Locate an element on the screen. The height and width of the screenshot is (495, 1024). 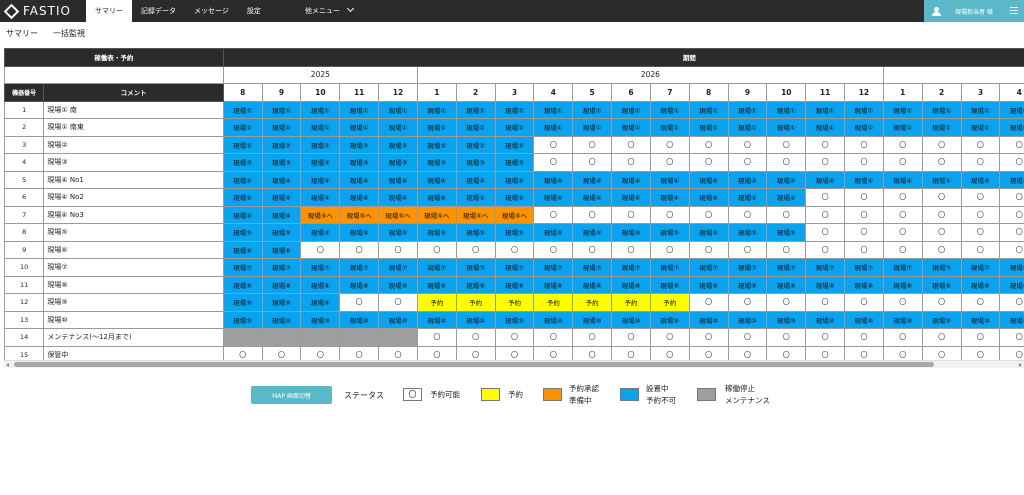
horizontal-scrollbar is located at coordinates (514, 364).